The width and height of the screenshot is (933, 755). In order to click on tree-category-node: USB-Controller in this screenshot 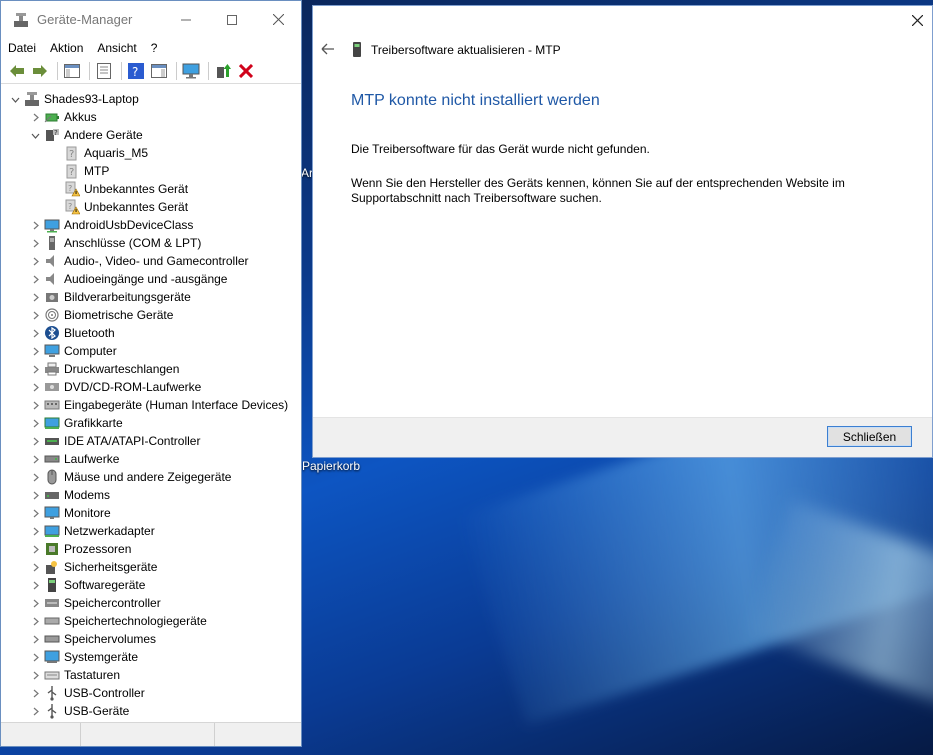, I will do `click(151, 693)`.